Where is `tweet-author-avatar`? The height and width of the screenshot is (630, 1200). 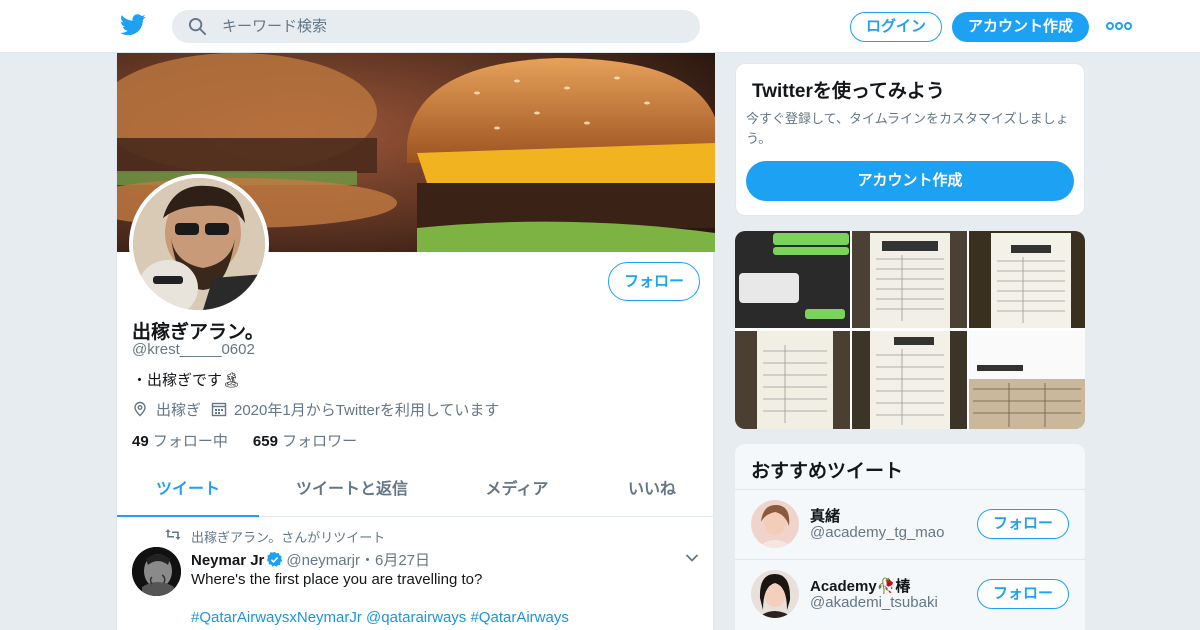 tweet-author-avatar is located at coordinates (156, 571).